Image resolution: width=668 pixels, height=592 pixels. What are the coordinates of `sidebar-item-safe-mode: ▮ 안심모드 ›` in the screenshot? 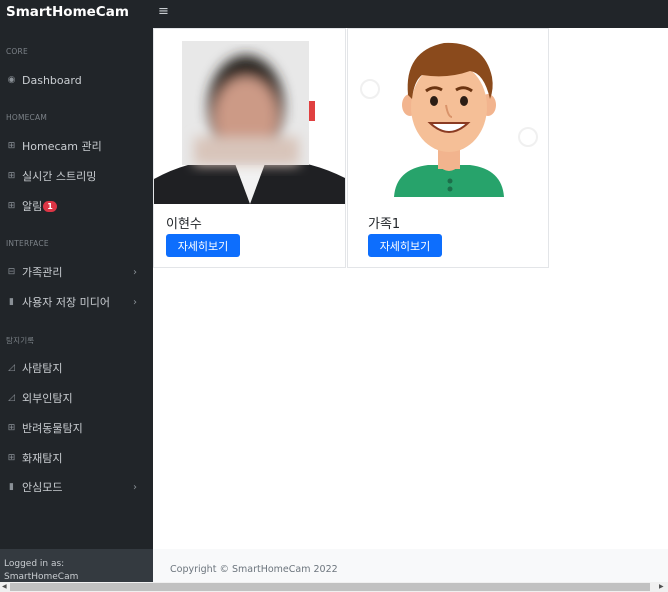 It's located at (76, 487).